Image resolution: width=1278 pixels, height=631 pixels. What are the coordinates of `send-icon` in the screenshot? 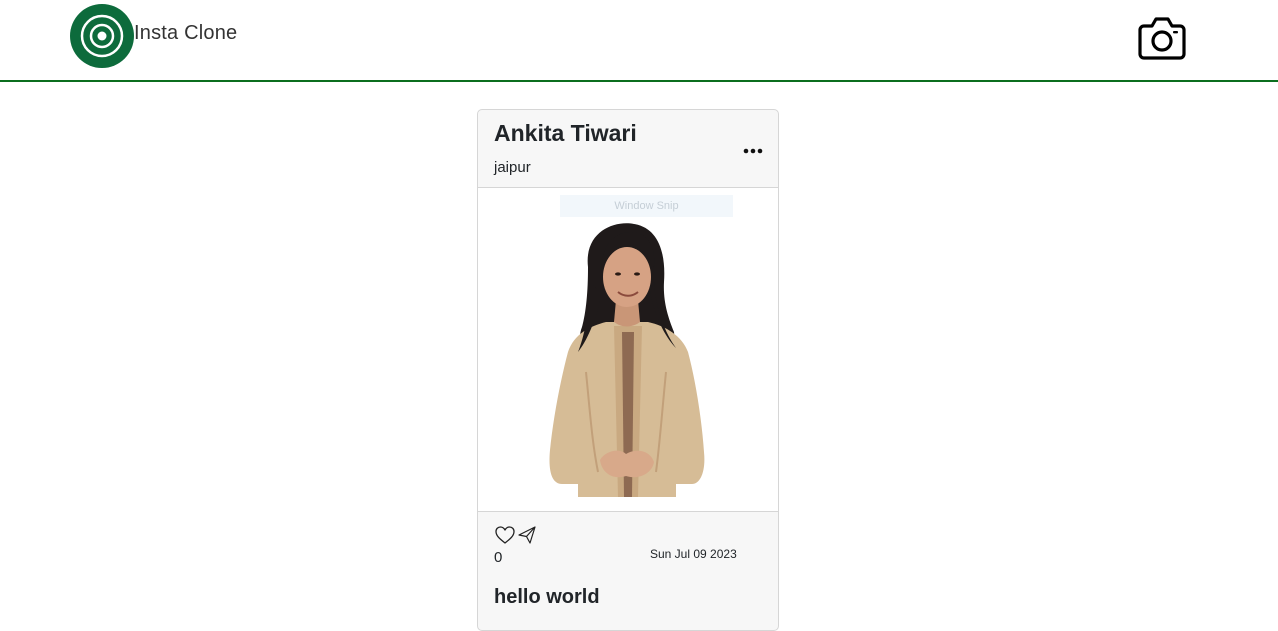 It's located at (527, 535).